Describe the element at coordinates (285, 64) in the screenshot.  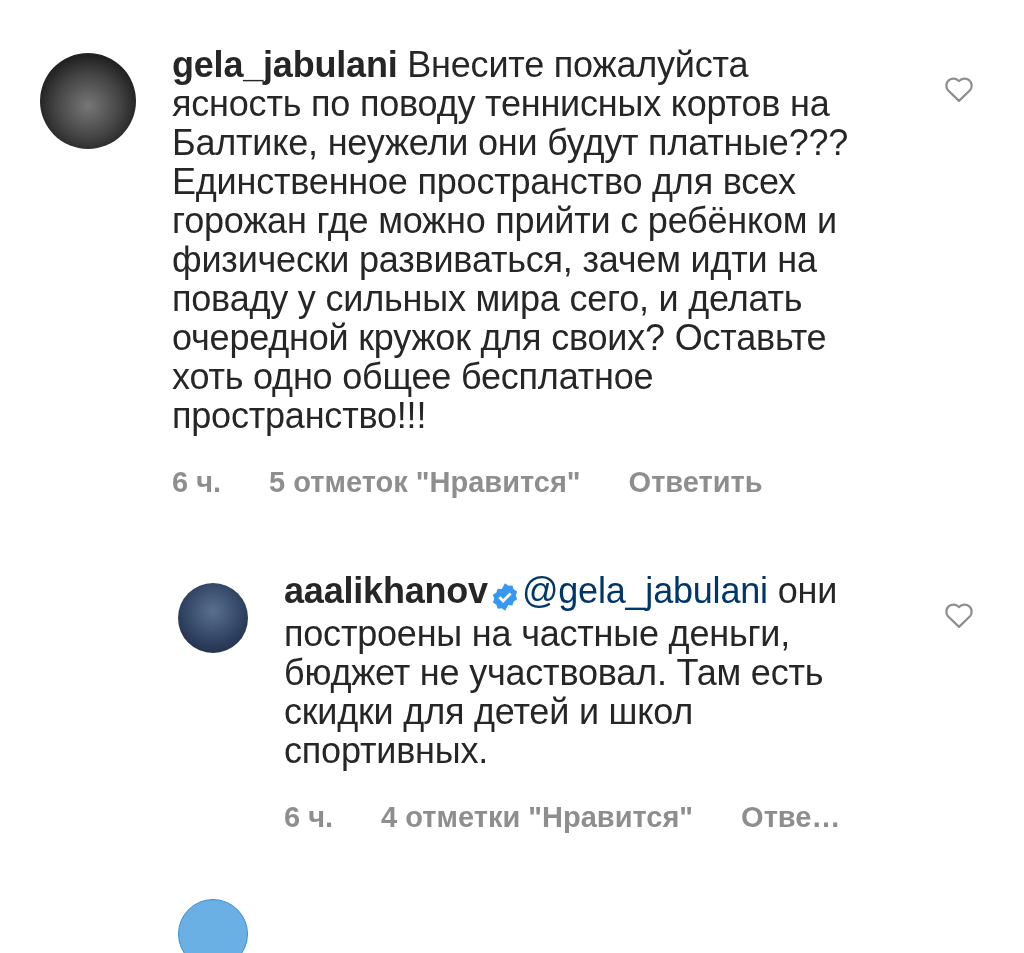
I see `username-link: gela_jabulani` at that location.